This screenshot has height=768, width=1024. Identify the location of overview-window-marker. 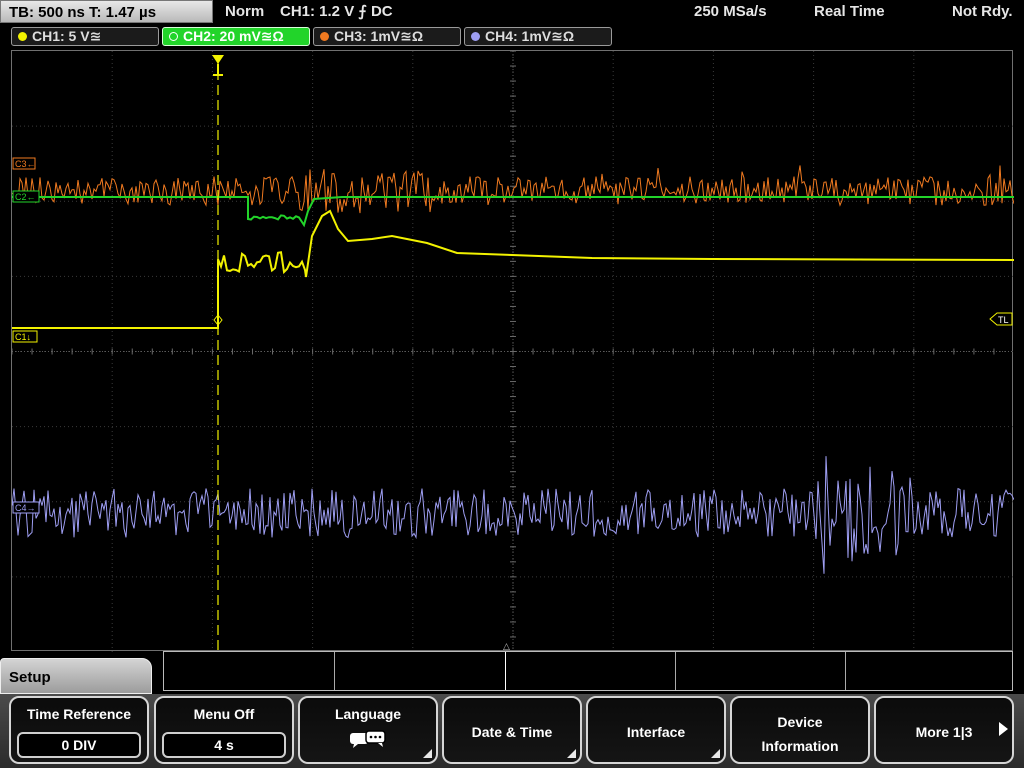
(505, 671).